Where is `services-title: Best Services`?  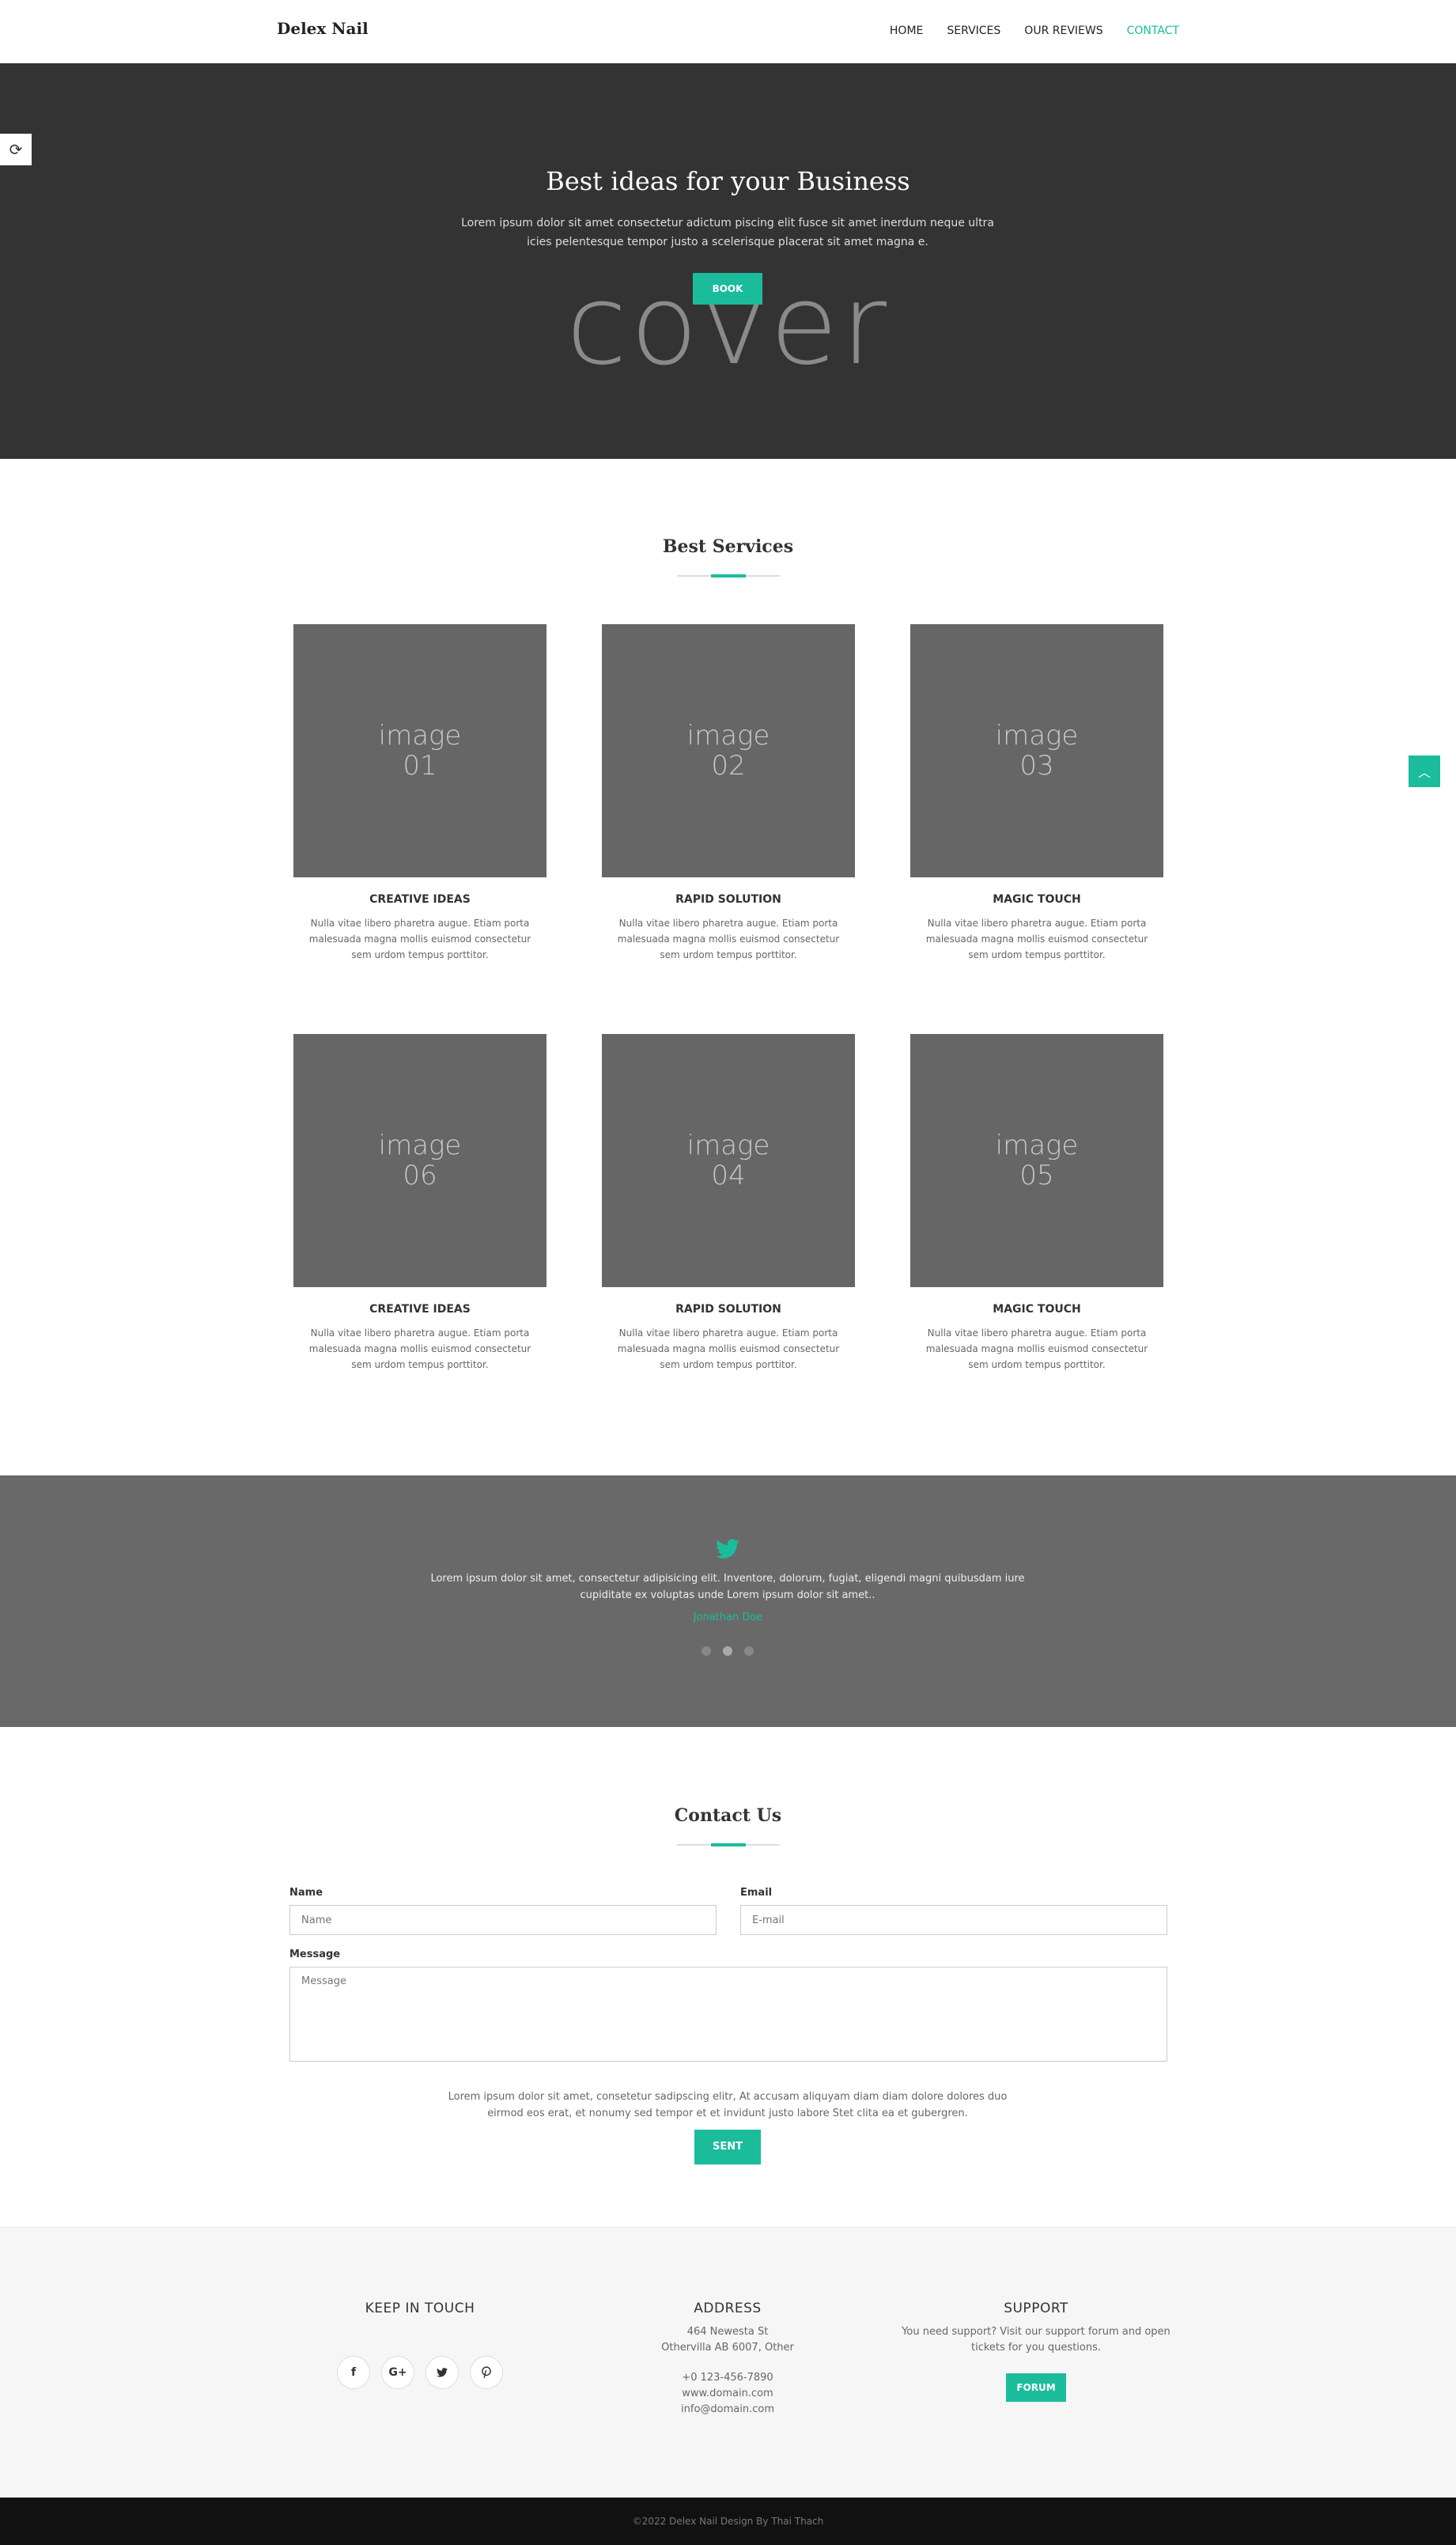
services-title: Best Services is located at coordinates (728, 546).